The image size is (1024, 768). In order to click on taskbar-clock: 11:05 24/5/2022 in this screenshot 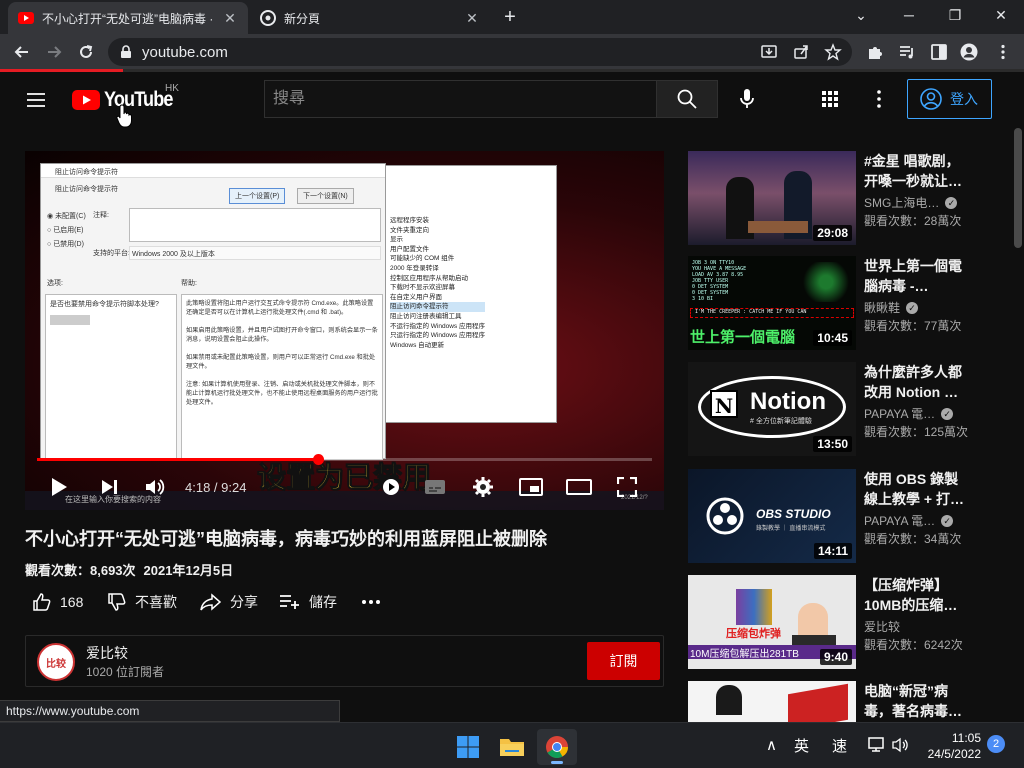, I will do `click(953, 746)`.